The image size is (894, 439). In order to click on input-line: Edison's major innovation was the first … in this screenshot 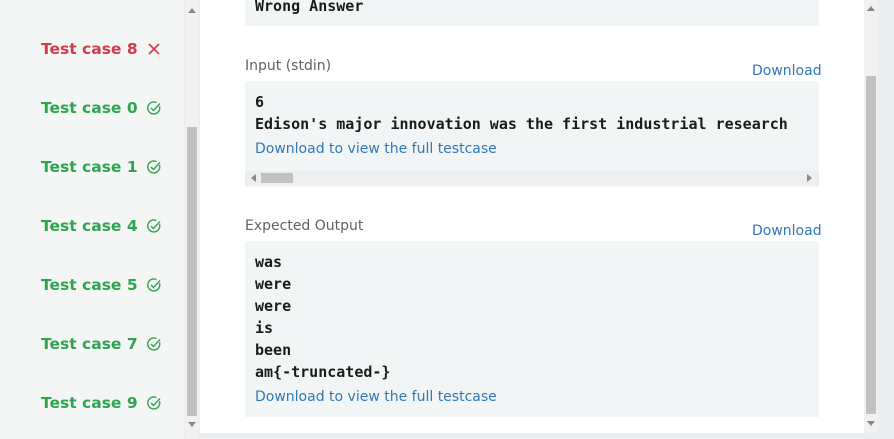, I will do `click(521, 124)`.